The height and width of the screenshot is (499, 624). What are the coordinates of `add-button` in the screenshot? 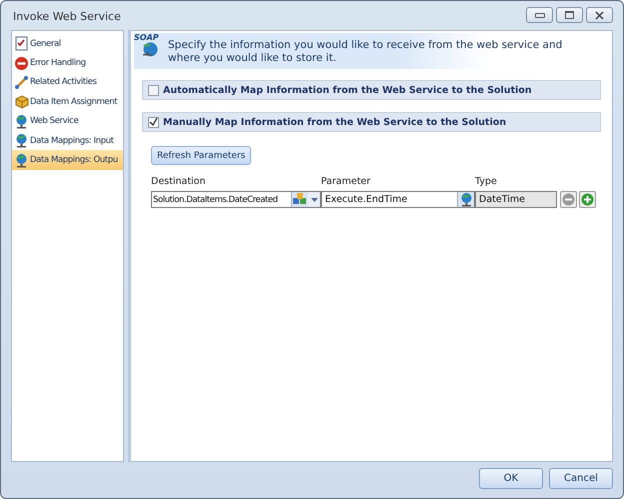 It's located at (587, 199).